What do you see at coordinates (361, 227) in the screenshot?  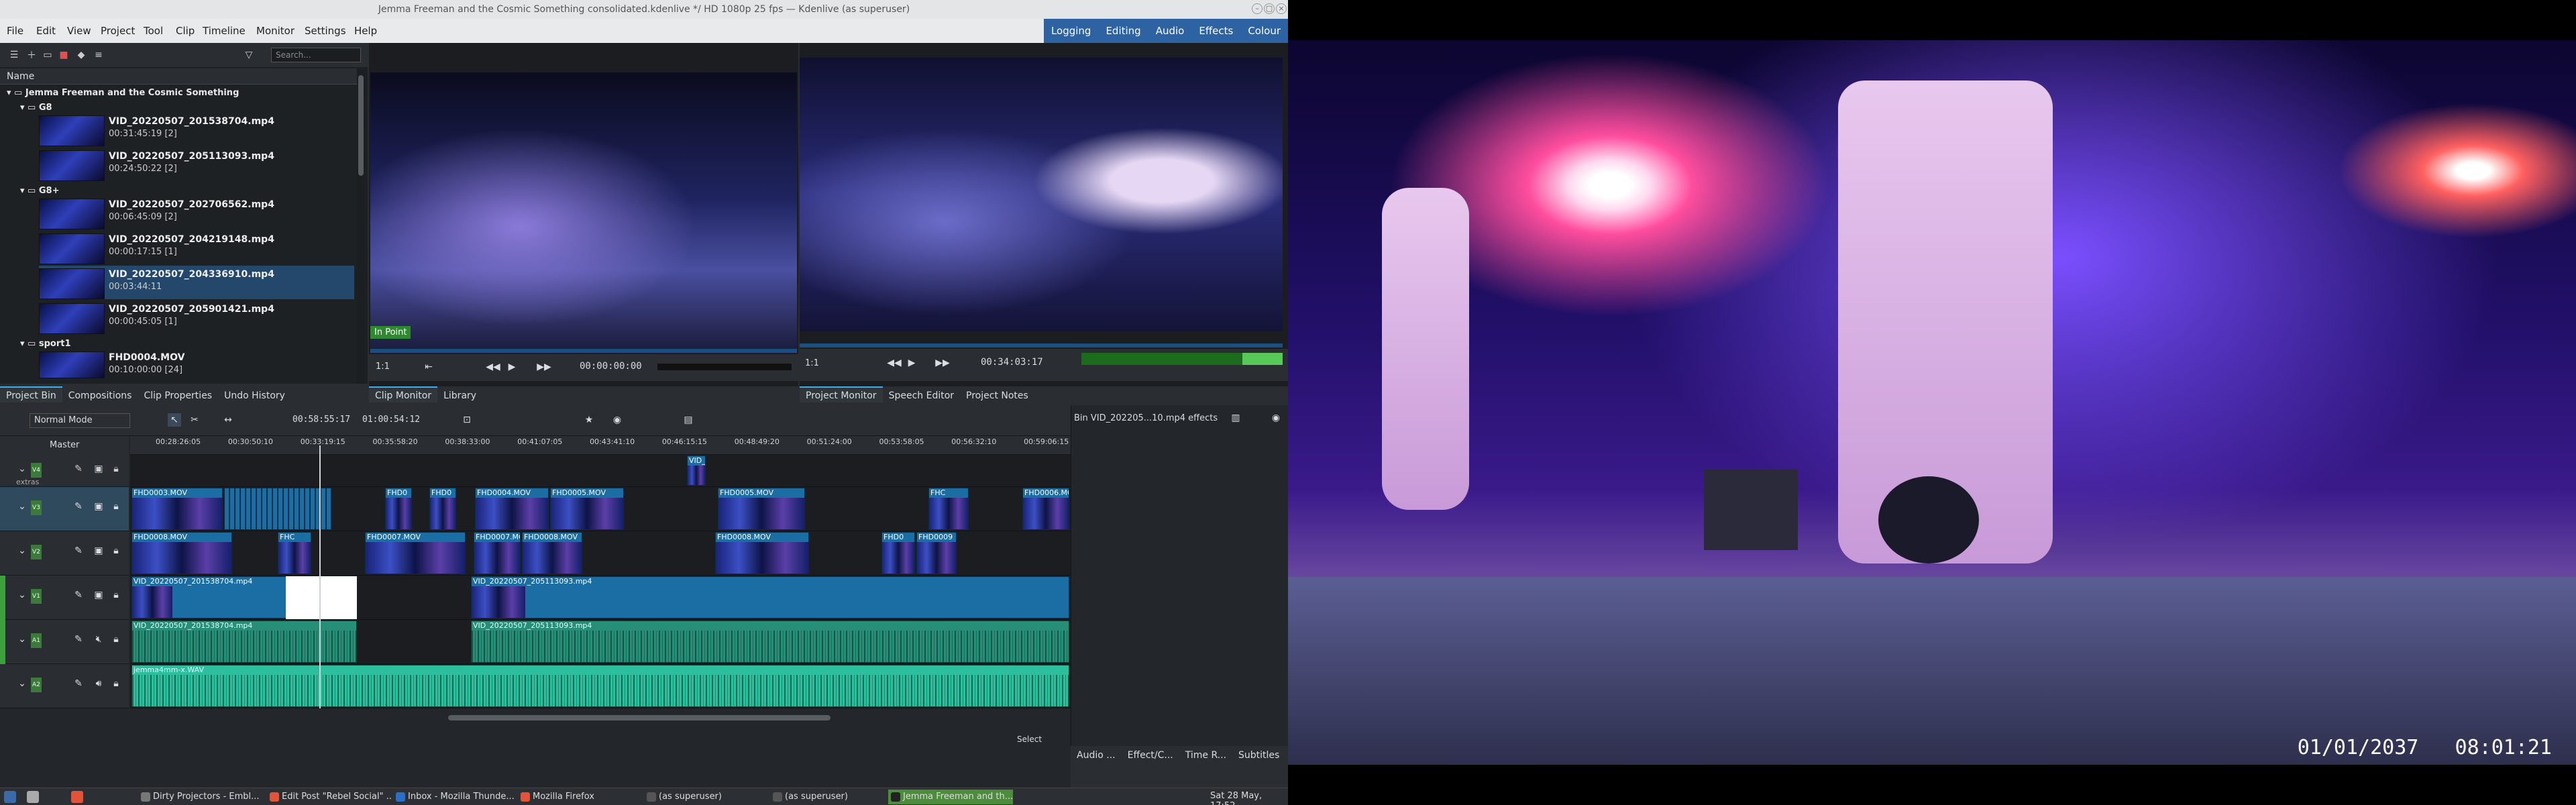 I see `bin-scrollbar` at bounding box center [361, 227].